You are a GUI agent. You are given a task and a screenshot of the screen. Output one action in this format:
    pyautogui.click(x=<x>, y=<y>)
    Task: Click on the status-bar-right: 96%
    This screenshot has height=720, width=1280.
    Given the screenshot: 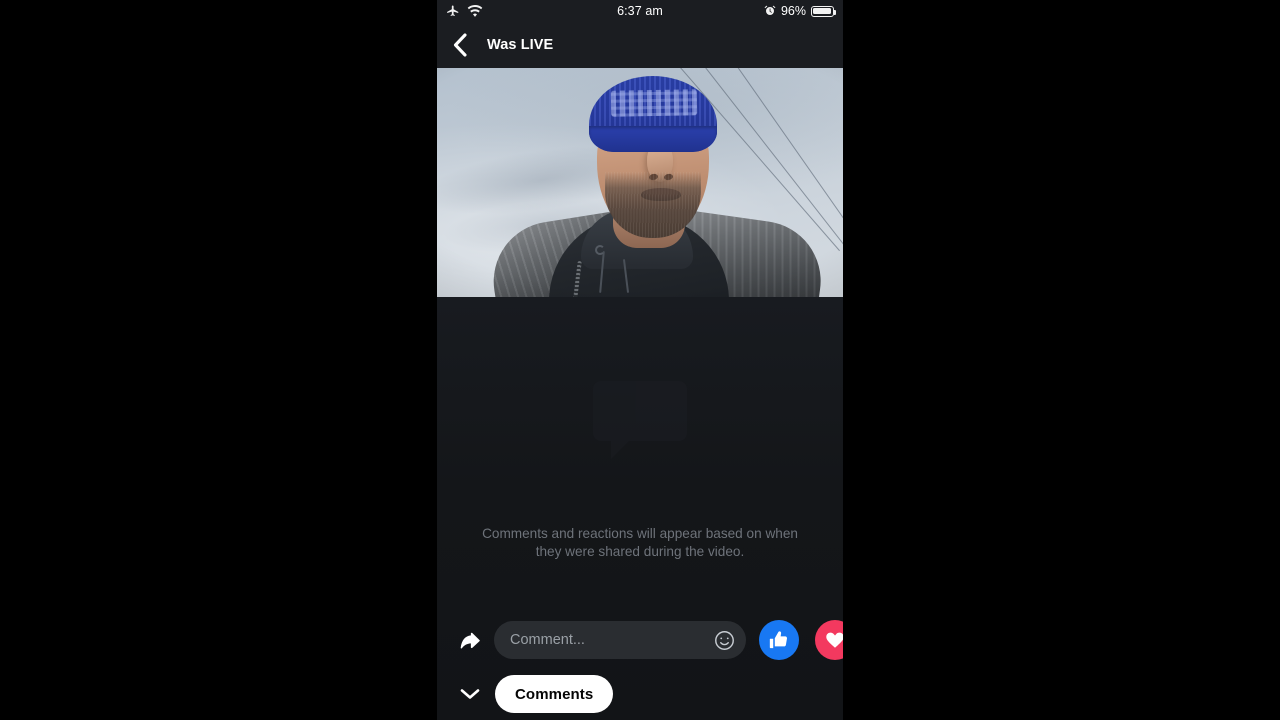 What is the action you would take?
    pyautogui.click(x=800, y=11)
    